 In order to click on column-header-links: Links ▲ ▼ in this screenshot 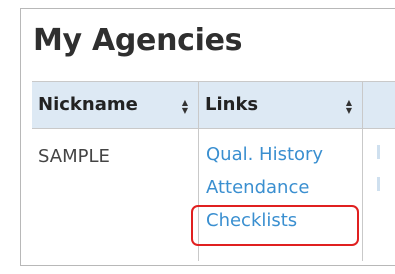, I will do `click(281, 105)`.